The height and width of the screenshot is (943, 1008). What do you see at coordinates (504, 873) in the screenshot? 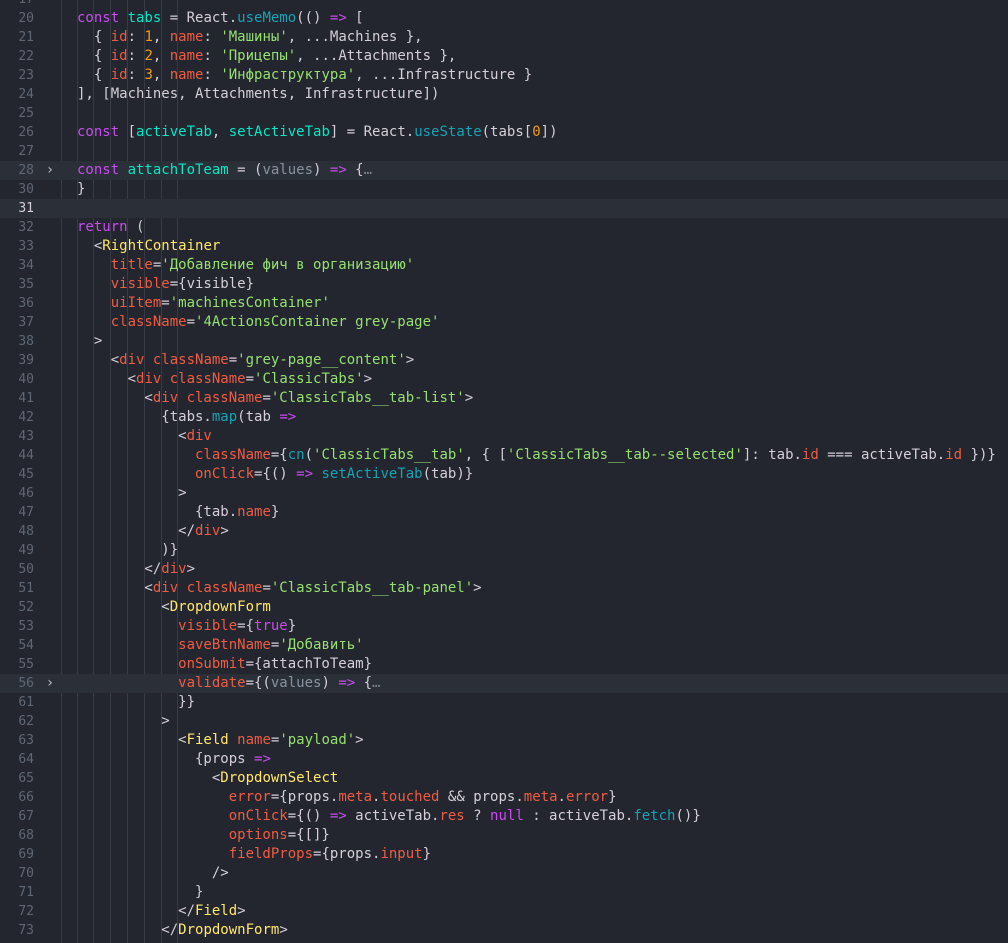
I see `code-line: 70 />` at bounding box center [504, 873].